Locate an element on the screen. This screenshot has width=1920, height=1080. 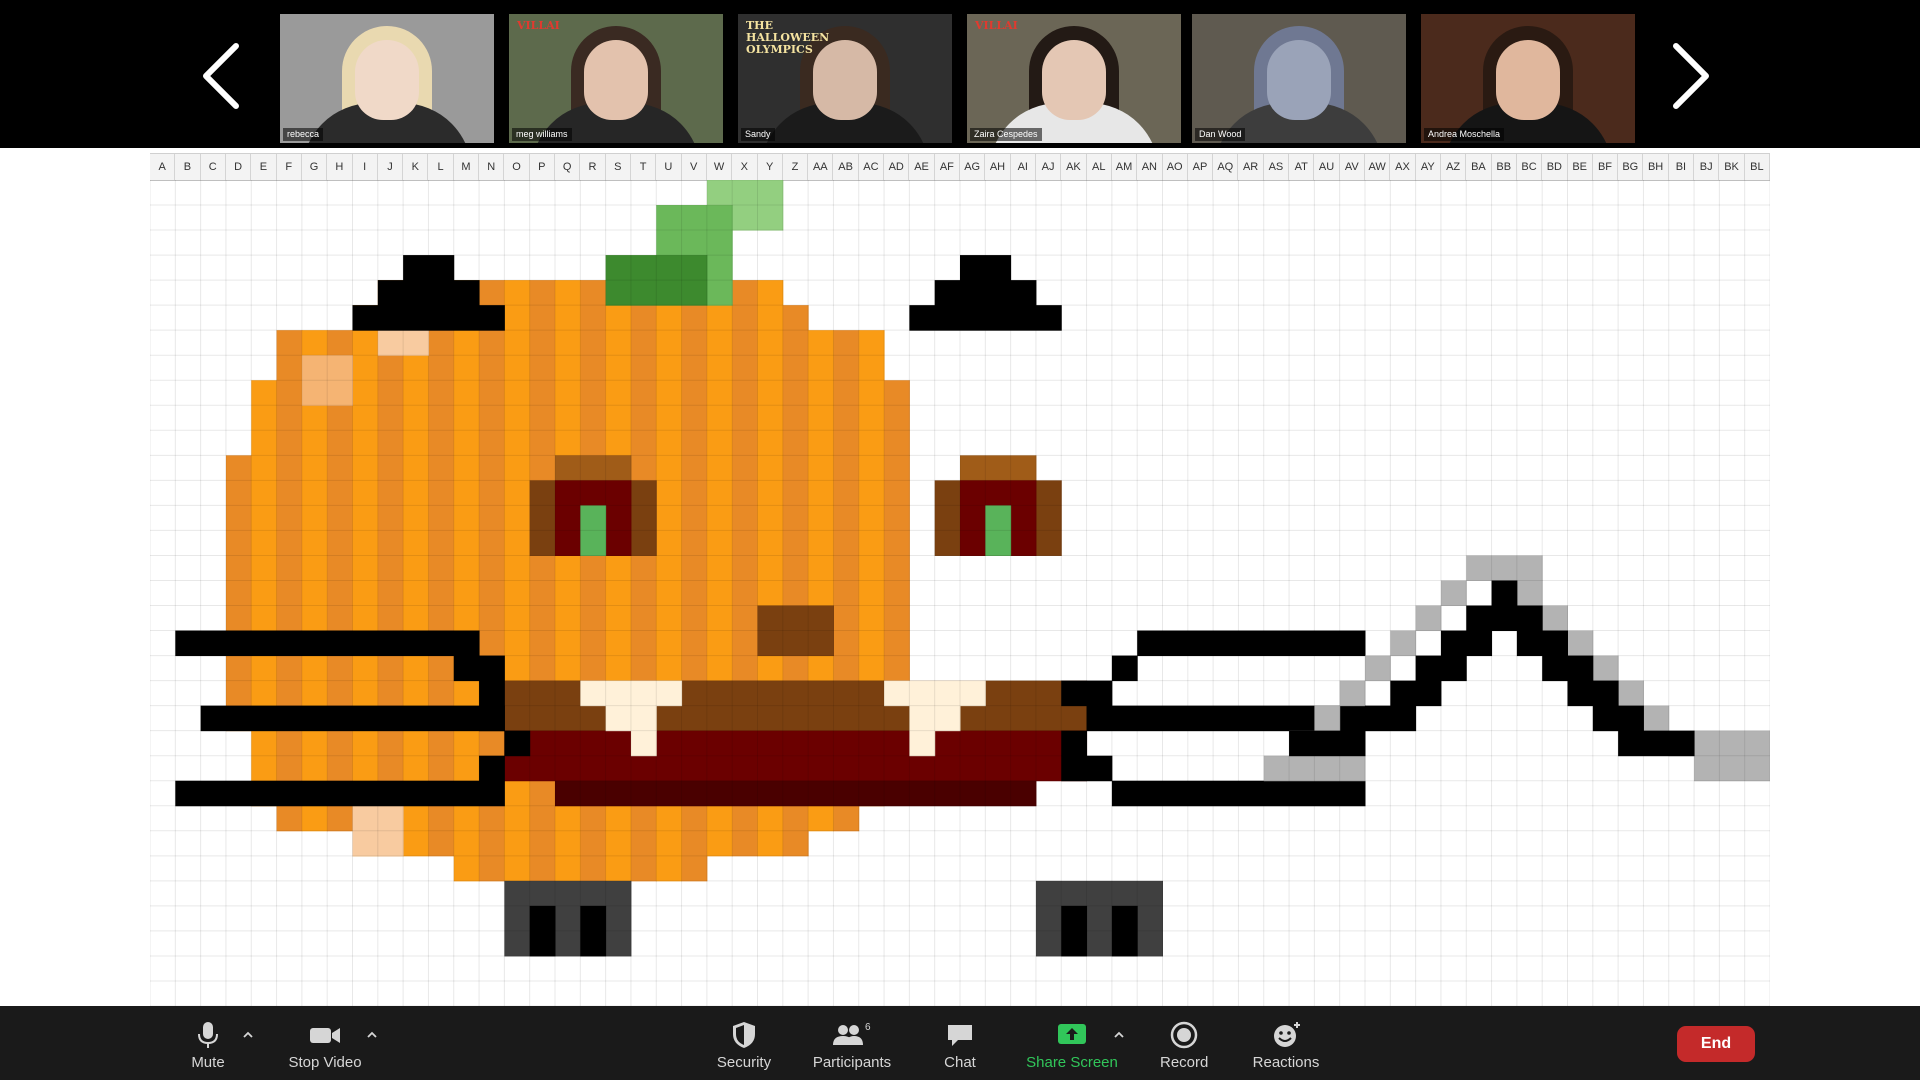
column-header-cell: BI is located at coordinates (1682, 167).